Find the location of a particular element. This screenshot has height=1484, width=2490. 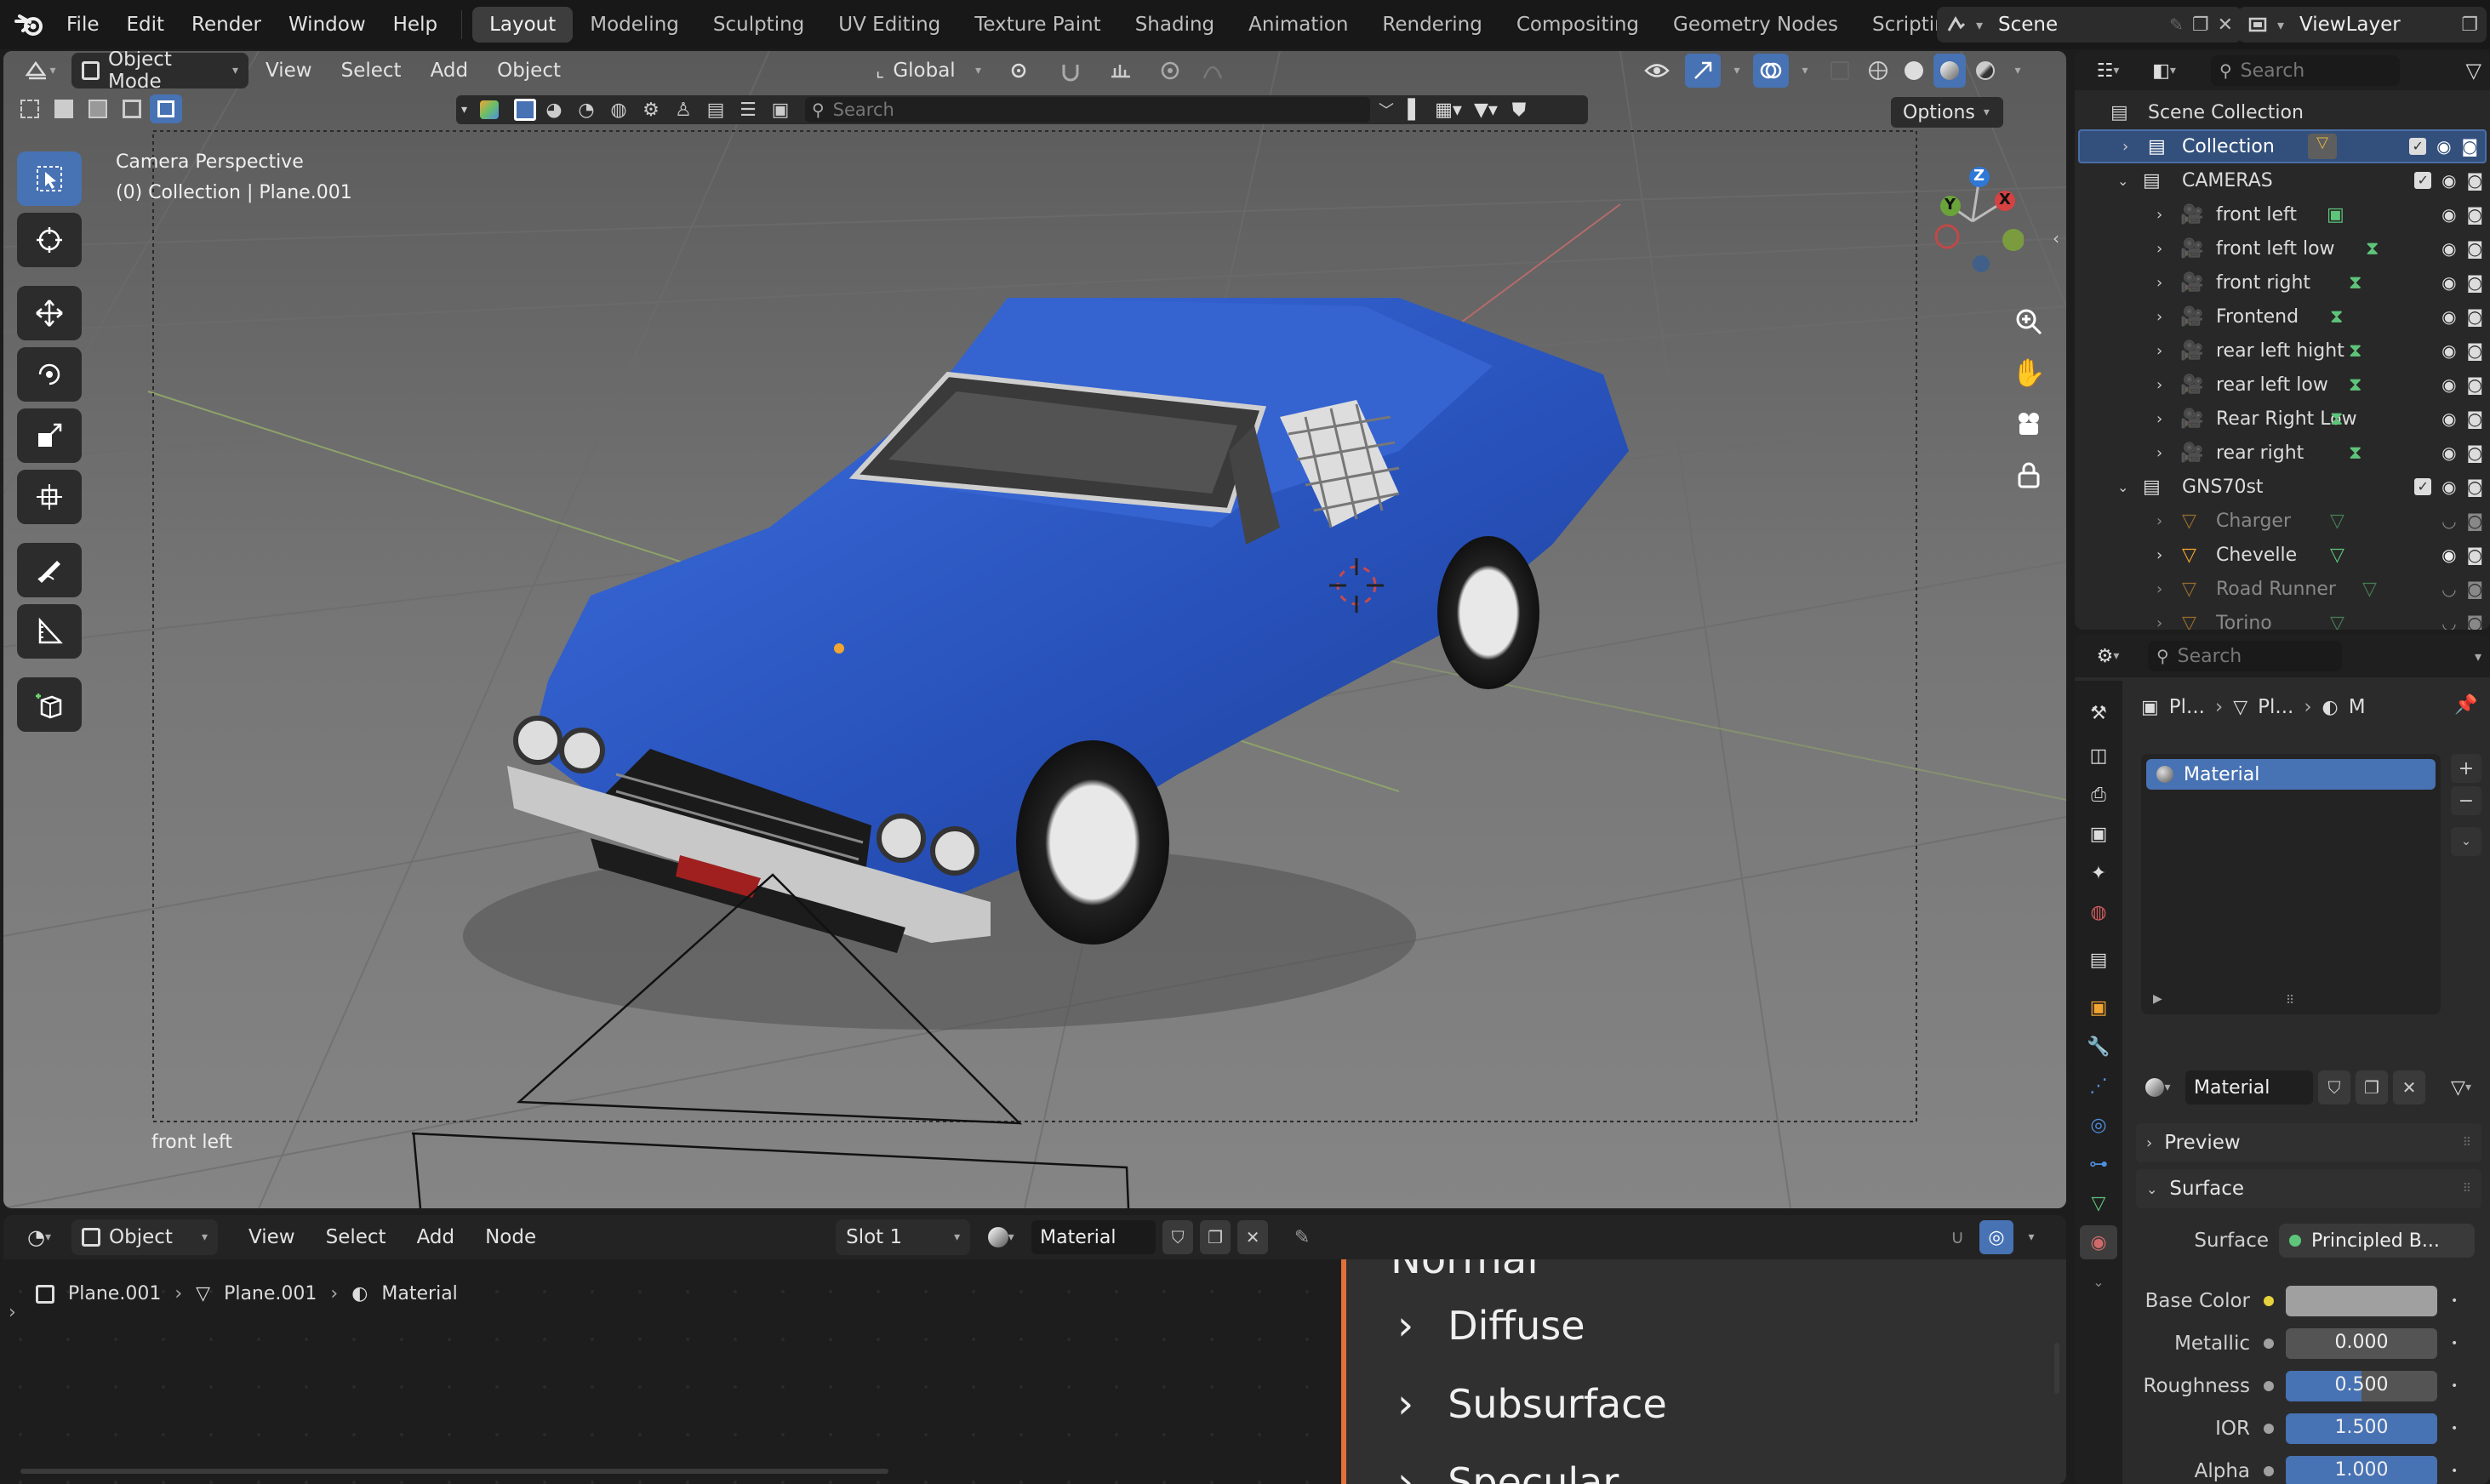

tab-modifiers-icon: 🔧 is located at coordinates (2098, 1047).